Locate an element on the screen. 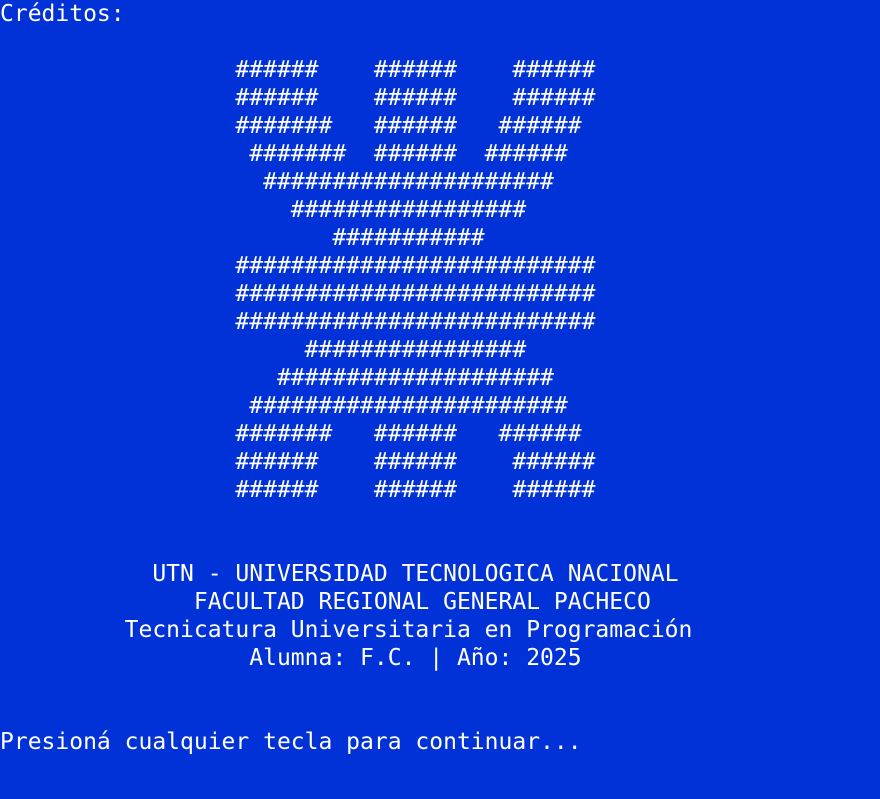 The width and height of the screenshot is (880, 799). university-name: UTN - UNIVERSIDAD TECNOLOGICA NACIONAL is located at coordinates (339, 574).